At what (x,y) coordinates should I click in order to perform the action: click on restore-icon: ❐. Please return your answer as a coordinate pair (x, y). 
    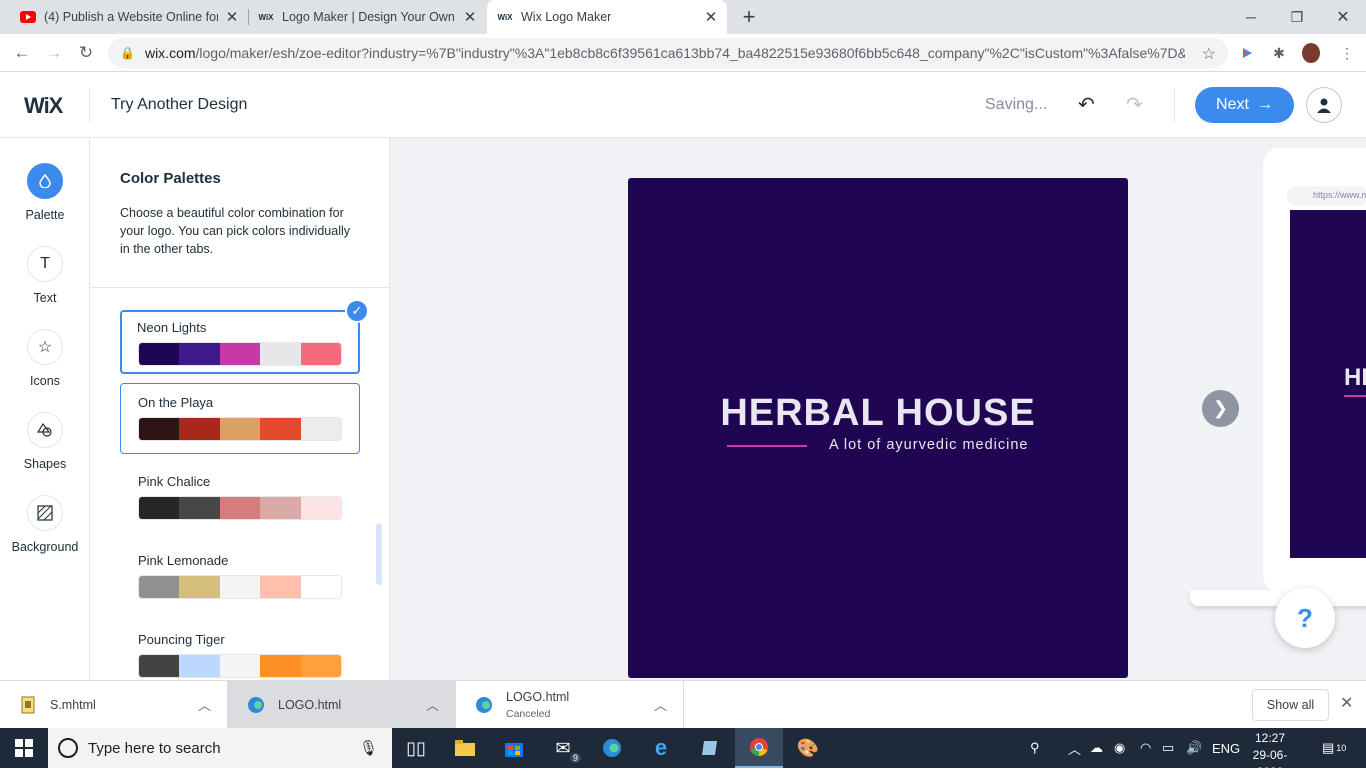
    Looking at the image, I should click on (1297, 17).